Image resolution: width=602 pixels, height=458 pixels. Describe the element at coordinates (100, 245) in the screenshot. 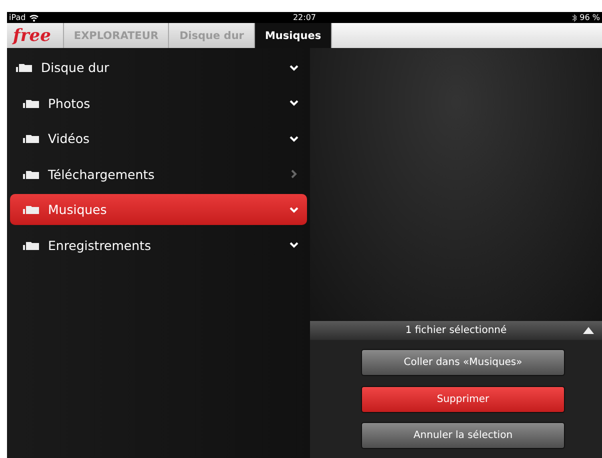

I see `folder-name: Enregistrements` at that location.